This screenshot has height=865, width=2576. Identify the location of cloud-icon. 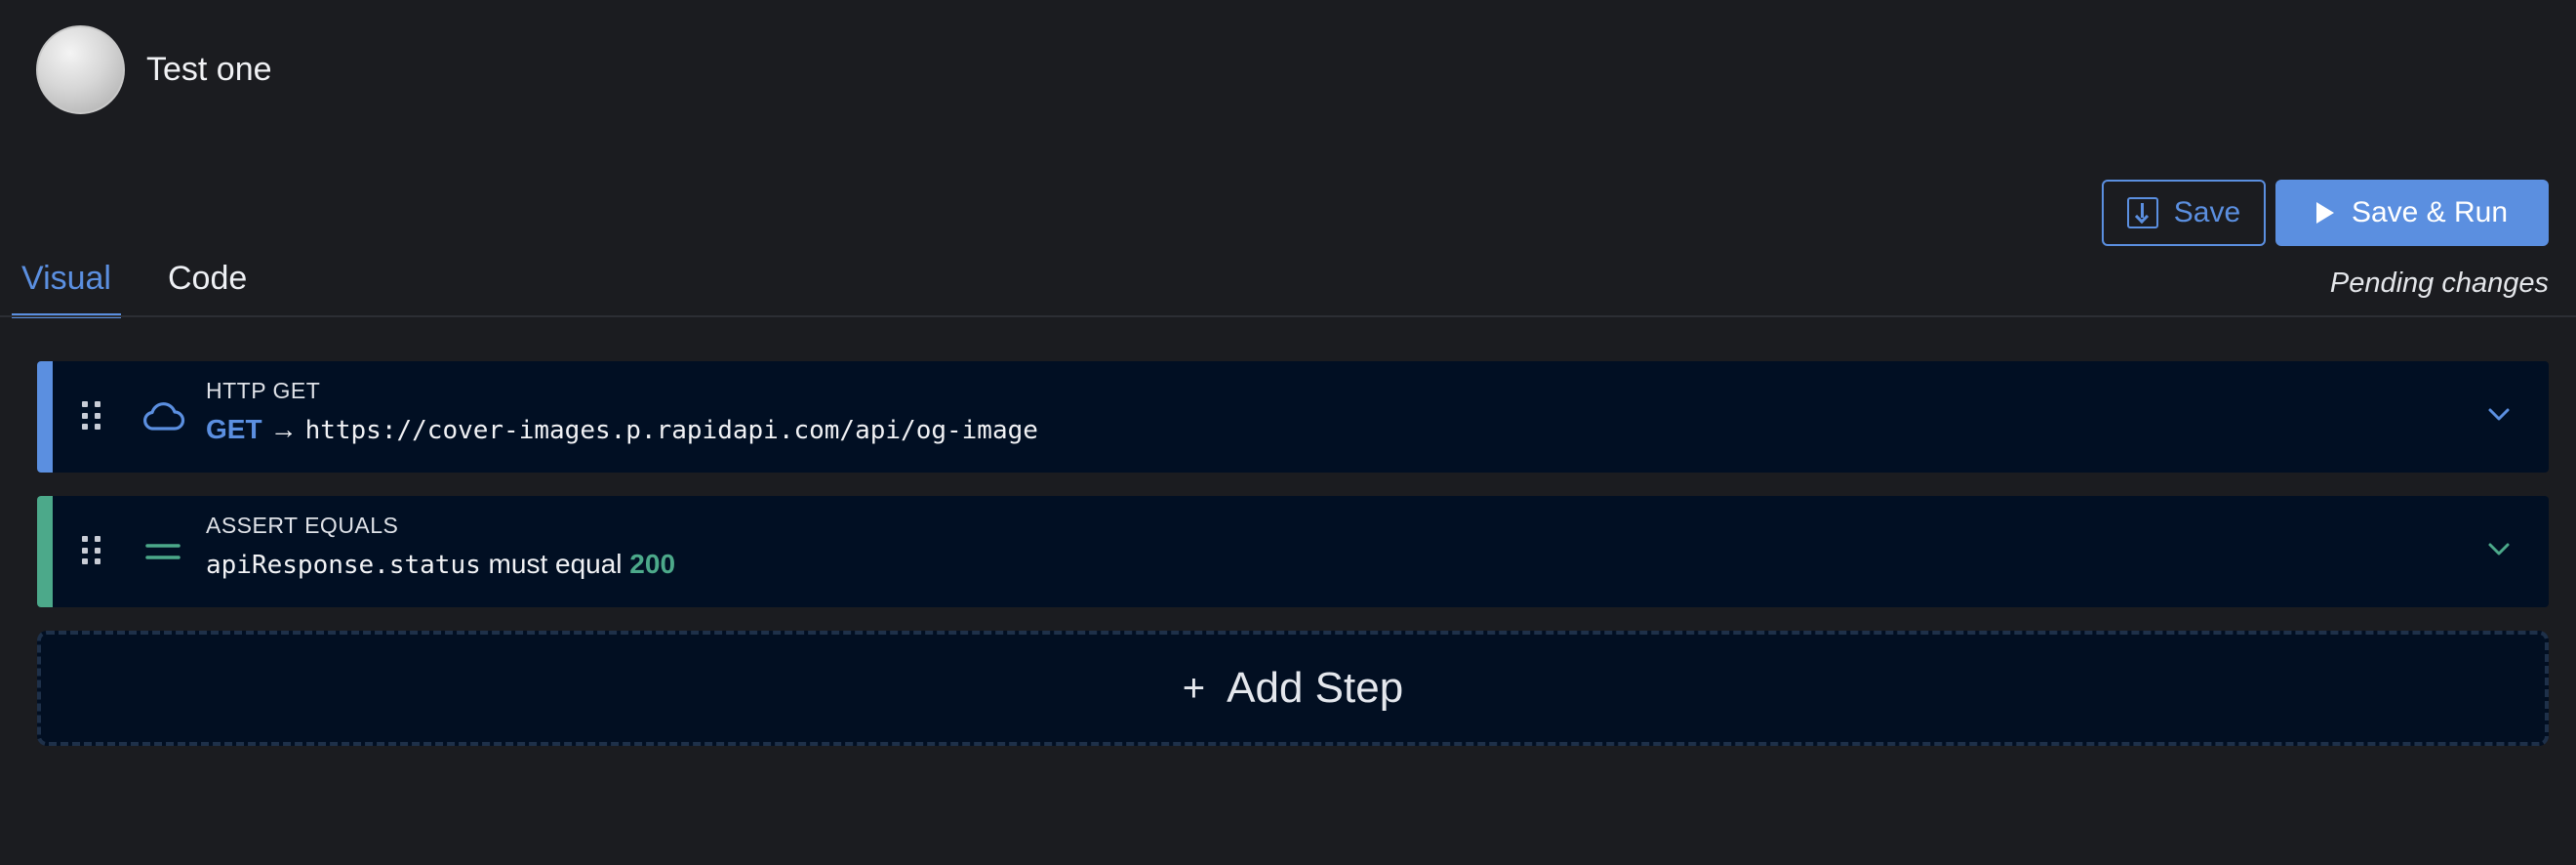
(164, 417).